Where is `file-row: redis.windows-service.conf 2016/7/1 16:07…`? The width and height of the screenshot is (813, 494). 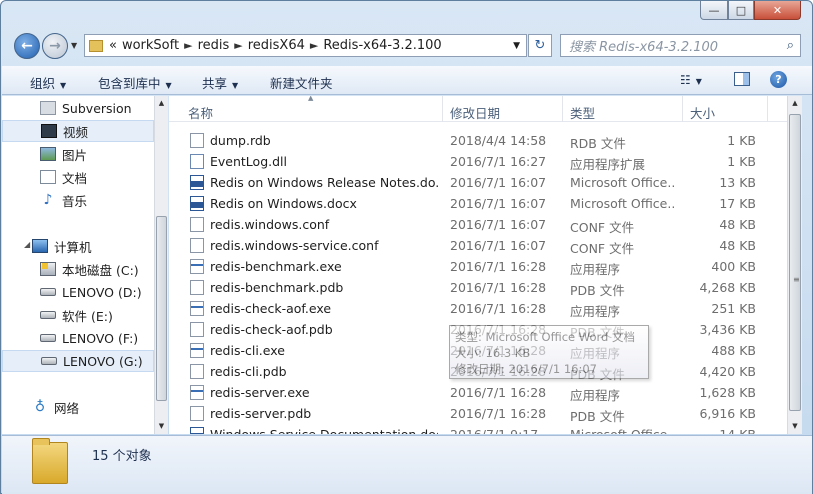 file-row: redis.windows-service.conf 2016/7/1 16:07… is located at coordinates (478, 245).